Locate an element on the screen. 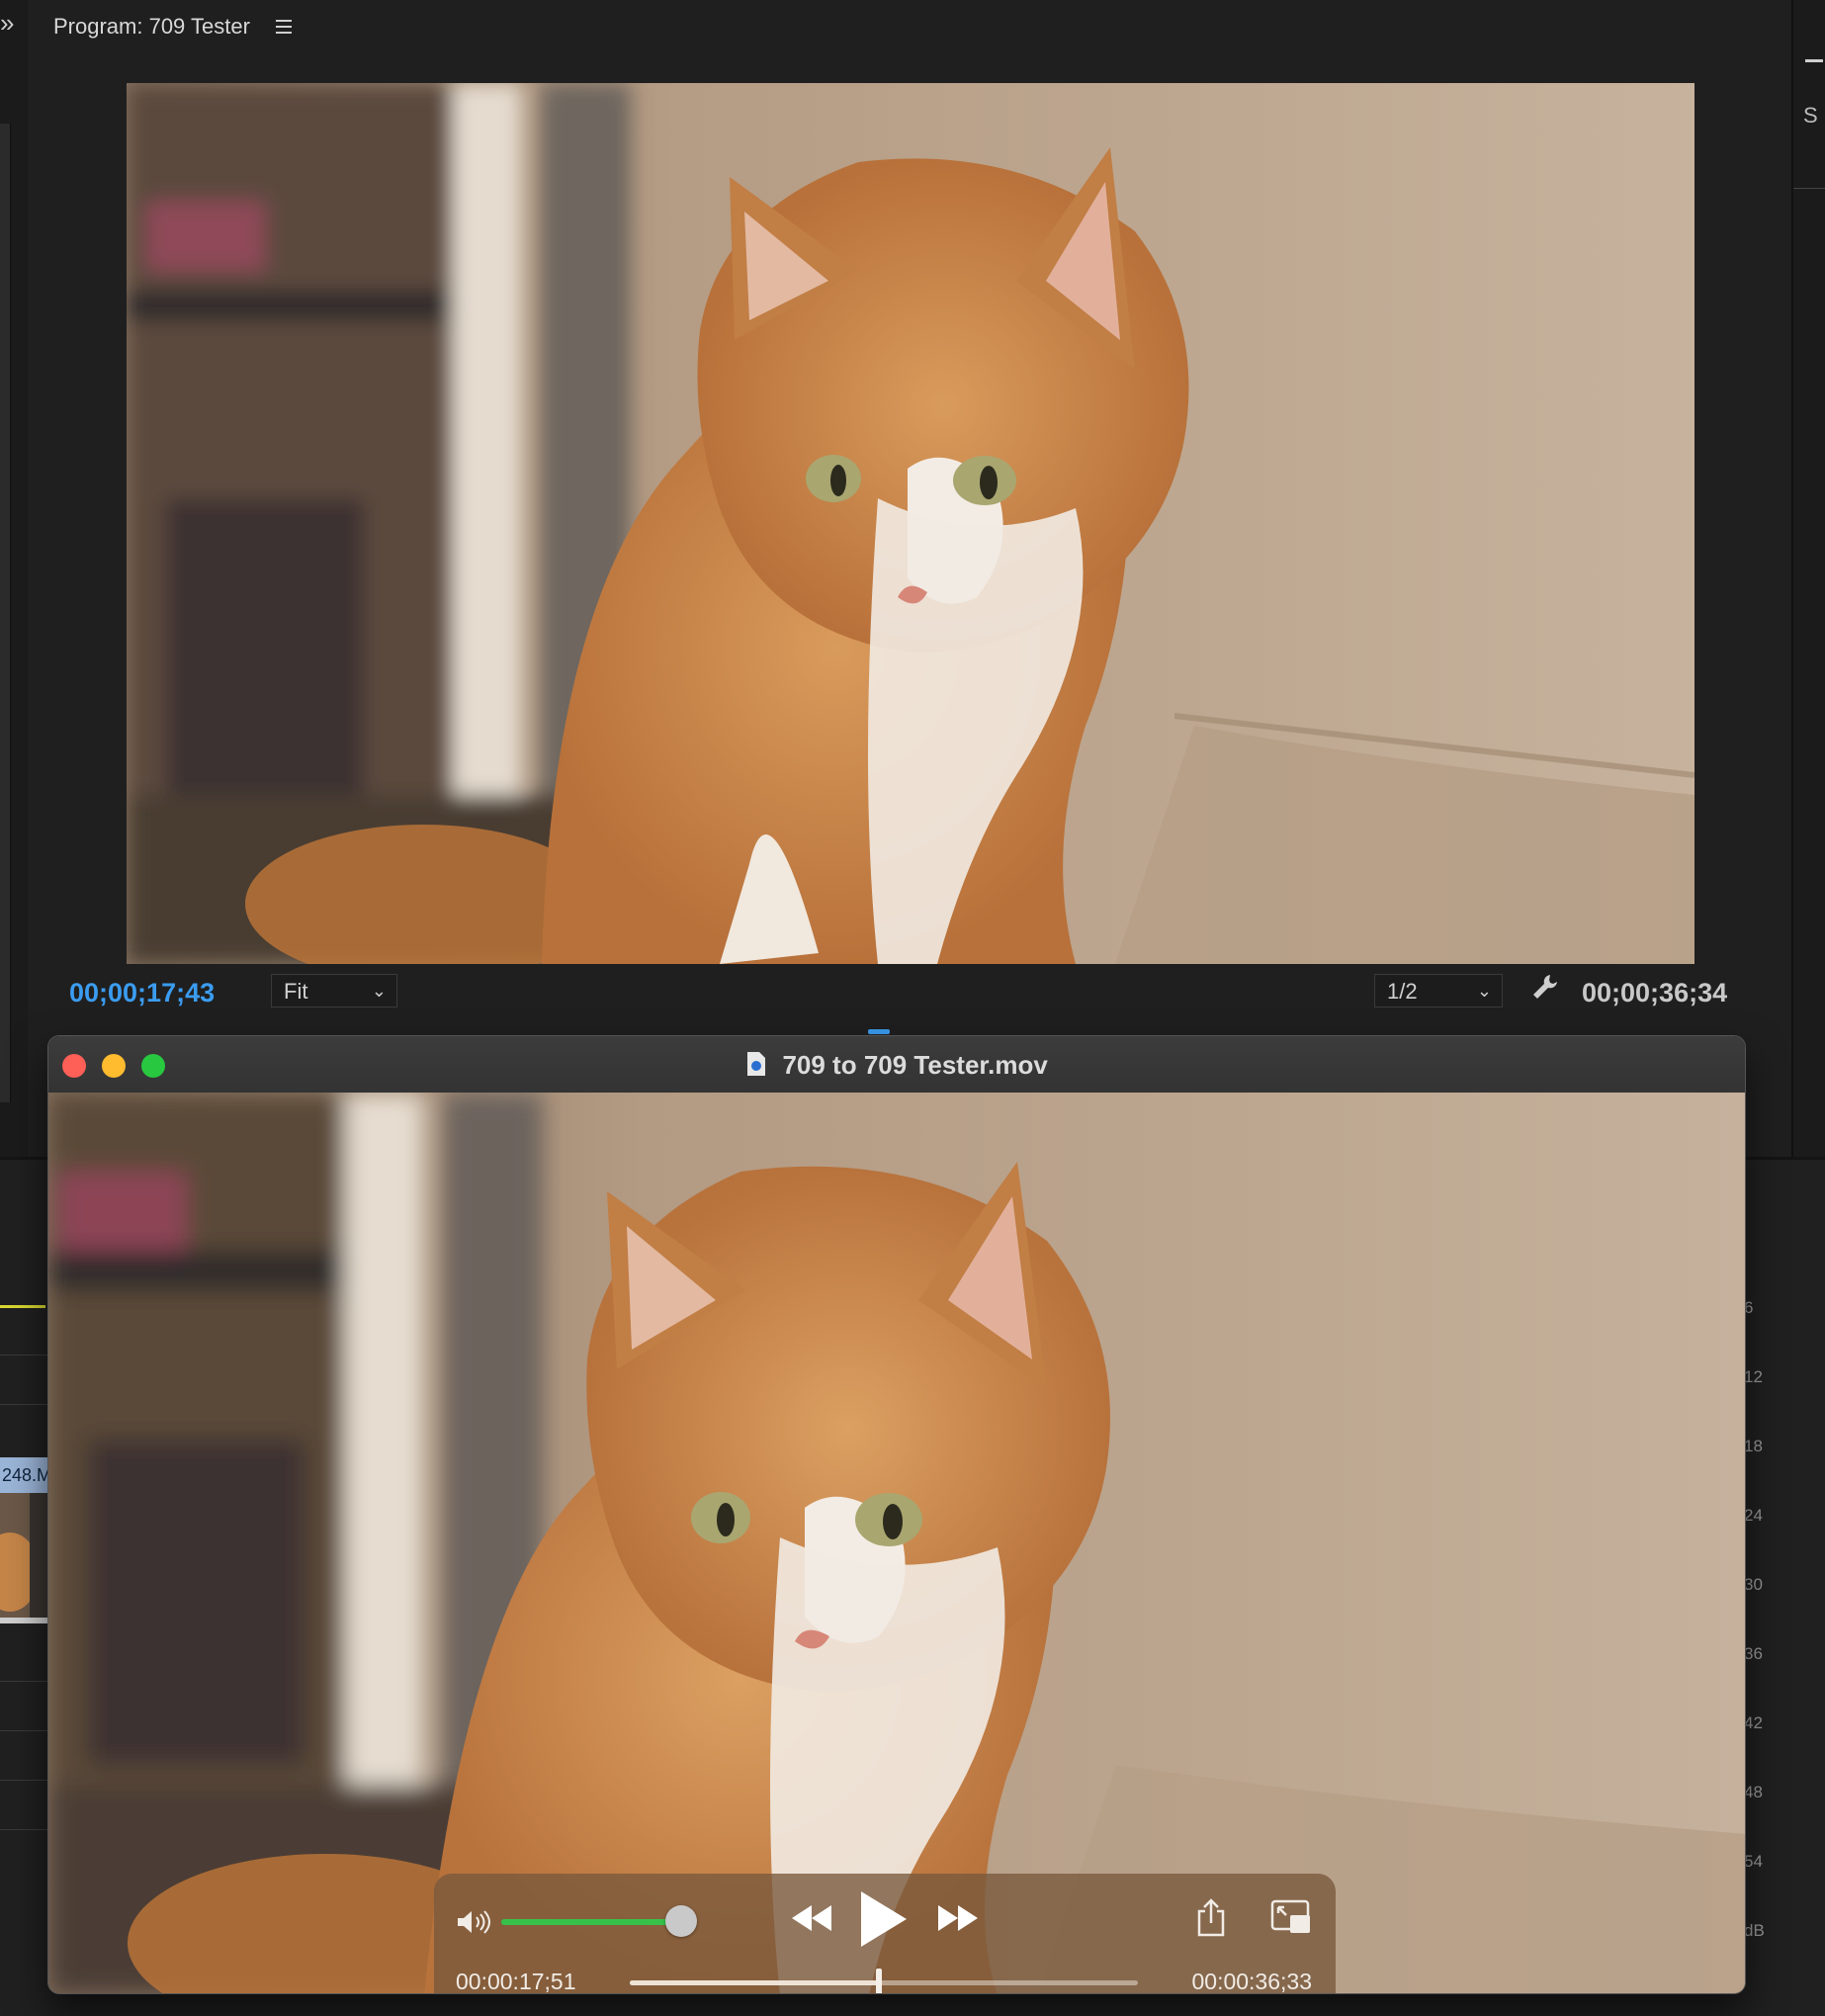 This screenshot has height=2016, width=1825. meter-tick: 54 is located at coordinates (1753, 1862).